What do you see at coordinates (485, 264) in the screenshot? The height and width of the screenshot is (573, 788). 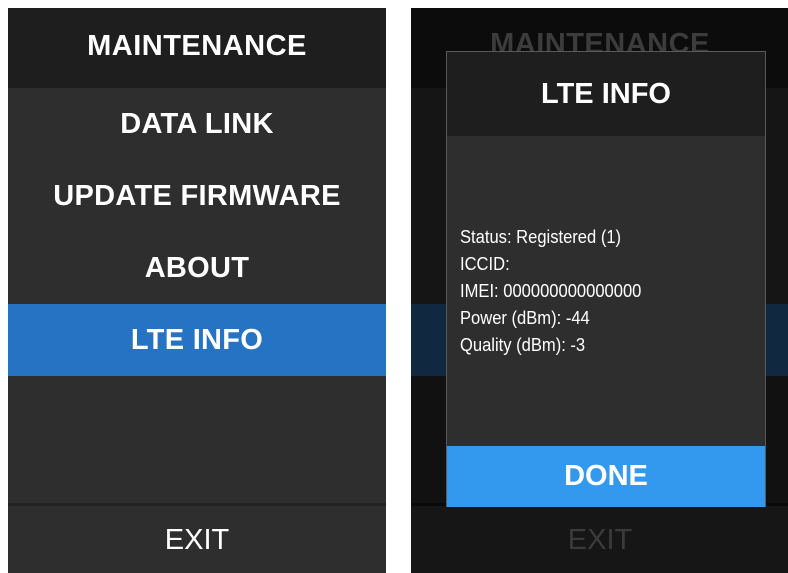 I see `iccid-line: ICCID:` at bounding box center [485, 264].